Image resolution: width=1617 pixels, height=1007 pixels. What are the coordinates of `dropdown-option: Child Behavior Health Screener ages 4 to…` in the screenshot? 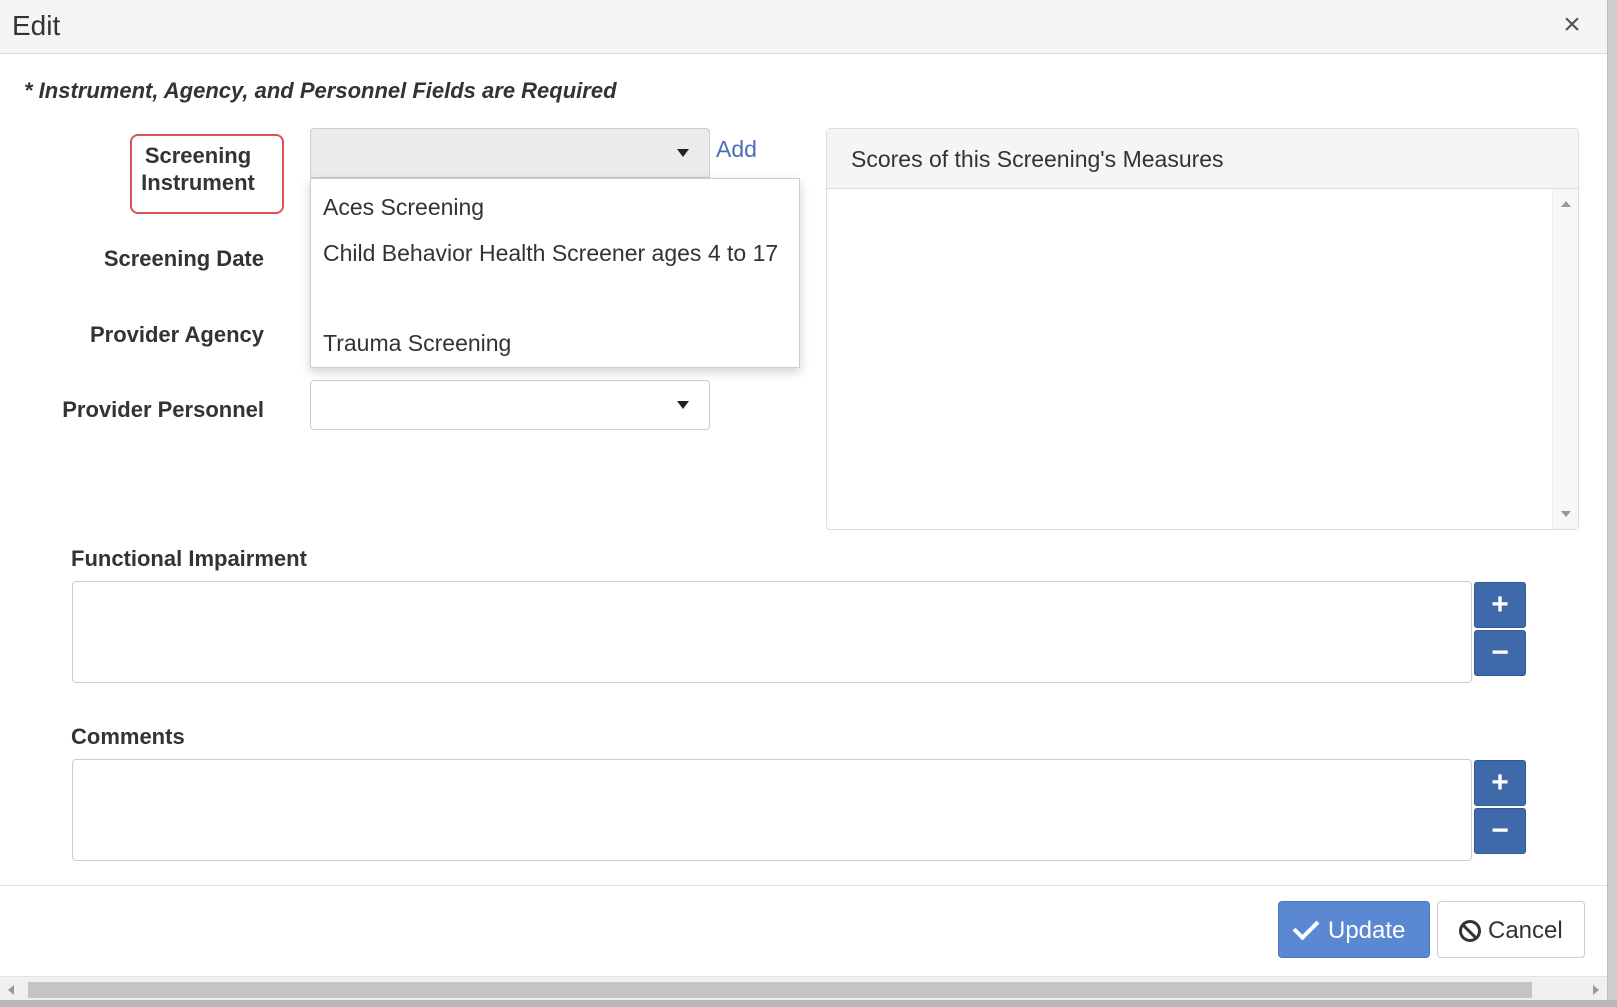 It's located at (553, 253).